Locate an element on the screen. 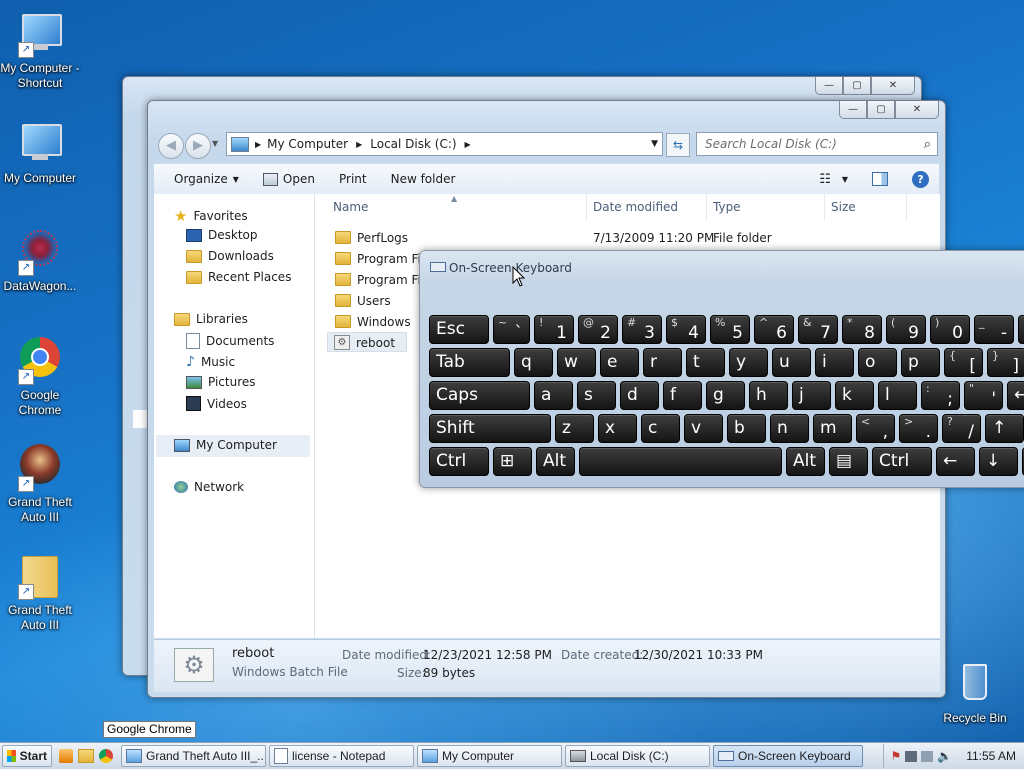 Image resolution: width=1024 pixels, height=769 pixels. osk-key: ) 0 is located at coordinates (950, 329).